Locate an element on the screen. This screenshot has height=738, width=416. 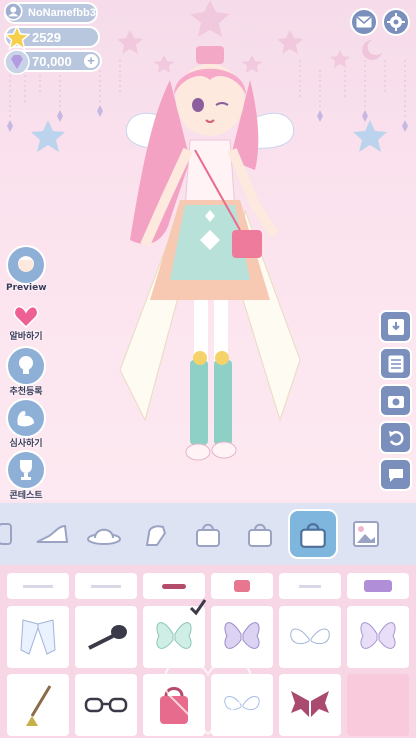
undo-icon is located at coordinates (396, 437).